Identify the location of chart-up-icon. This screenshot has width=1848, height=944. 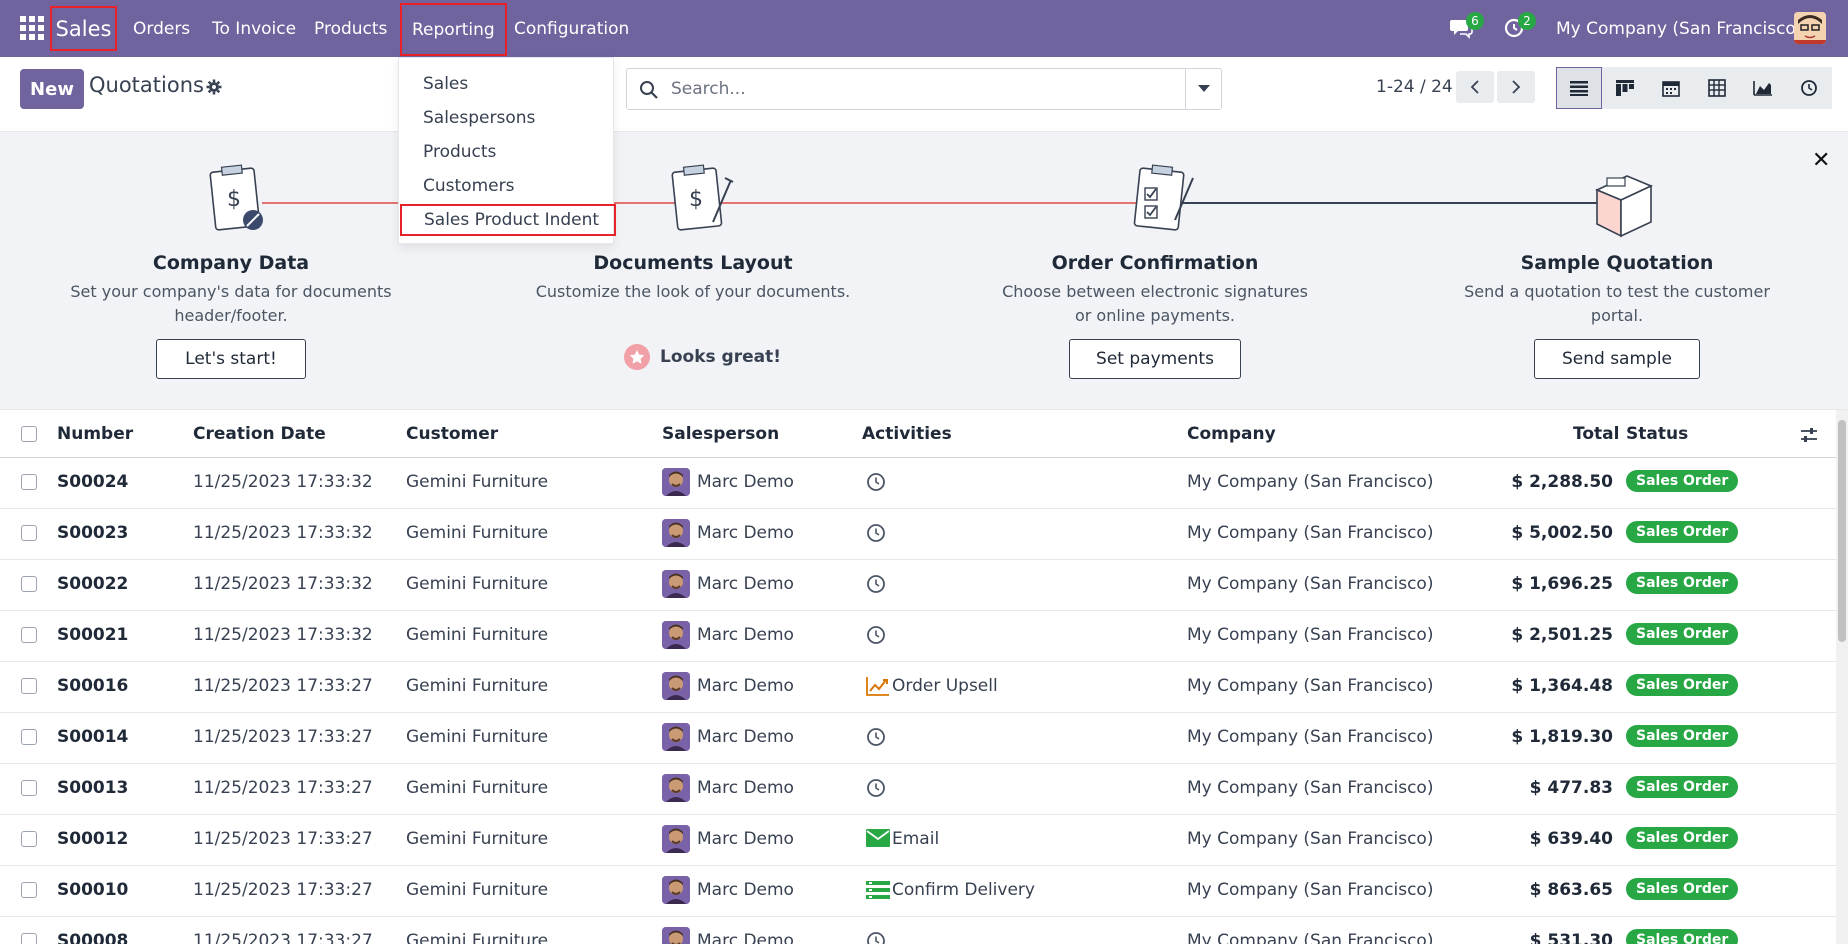
(877, 687).